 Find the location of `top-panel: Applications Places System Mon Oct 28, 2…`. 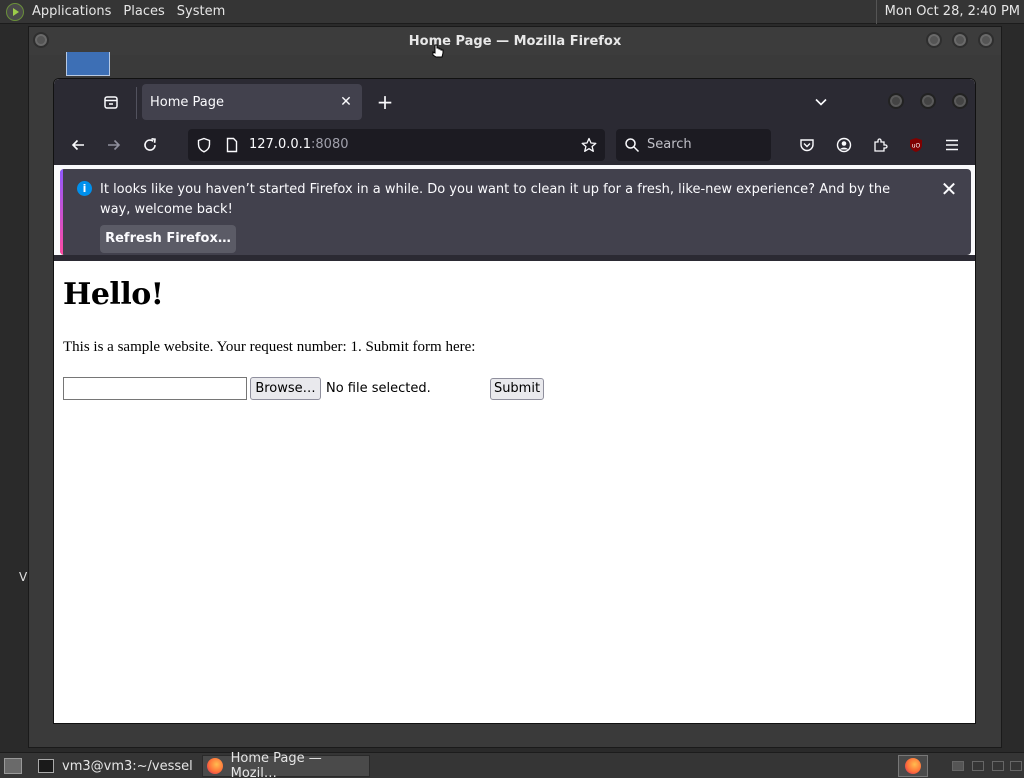

top-panel: Applications Places System Mon Oct 28, 2… is located at coordinates (512, 12).